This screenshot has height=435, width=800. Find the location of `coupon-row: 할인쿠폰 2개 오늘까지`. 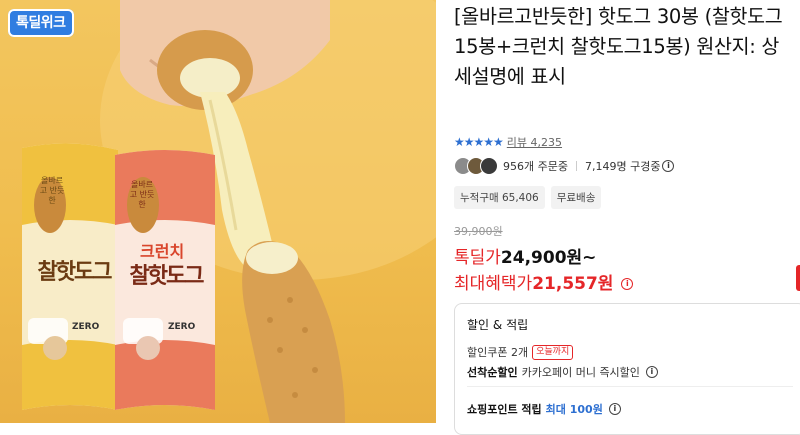

coupon-row: 할인쿠폰 2개 오늘까지 is located at coordinates (520, 352).